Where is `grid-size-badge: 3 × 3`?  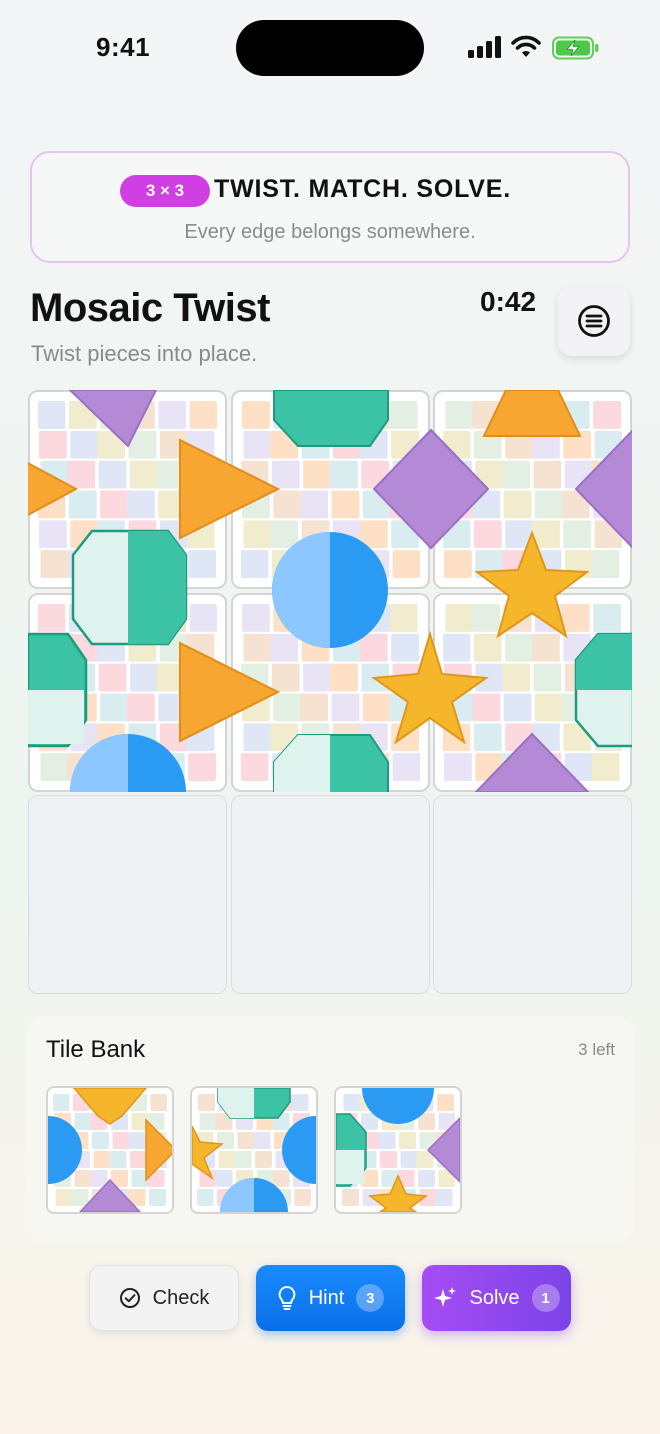
grid-size-badge: 3 × 3 is located at coordinates (165, 191).